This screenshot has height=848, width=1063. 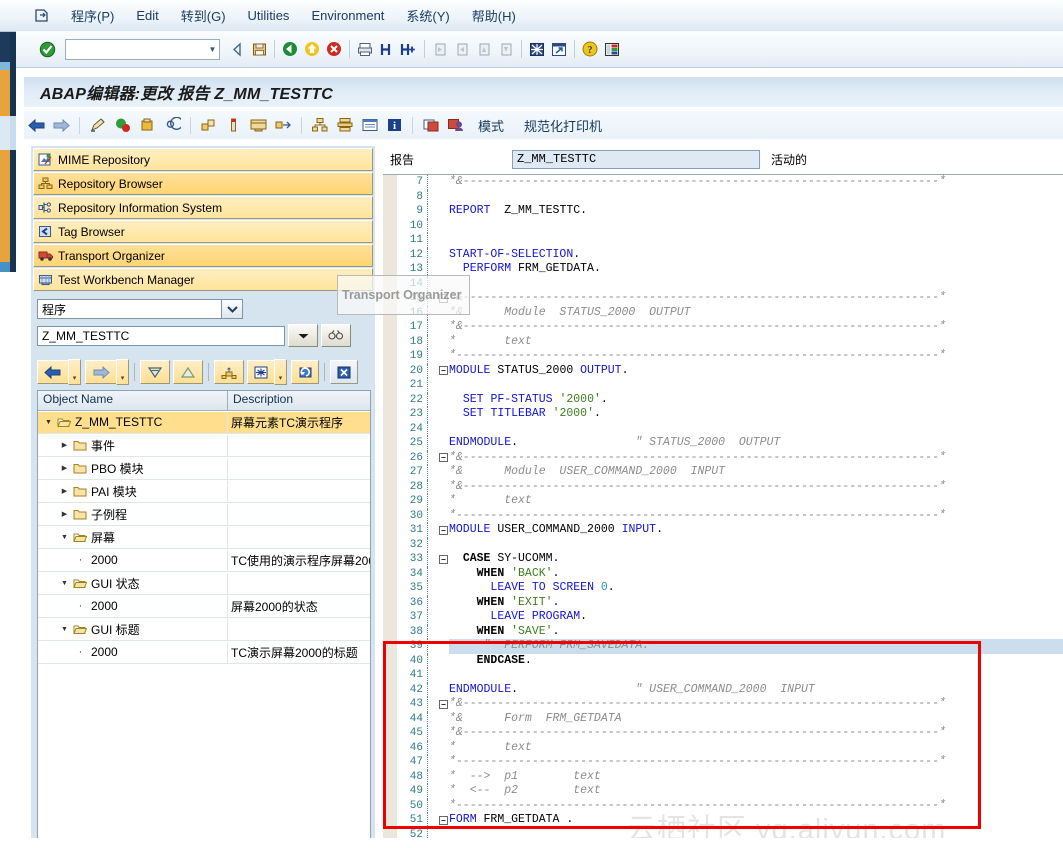 What do you see at coordinates (369, 125) in the screenshot?
I see `where-used-icon` at bounding box center [369, 125].